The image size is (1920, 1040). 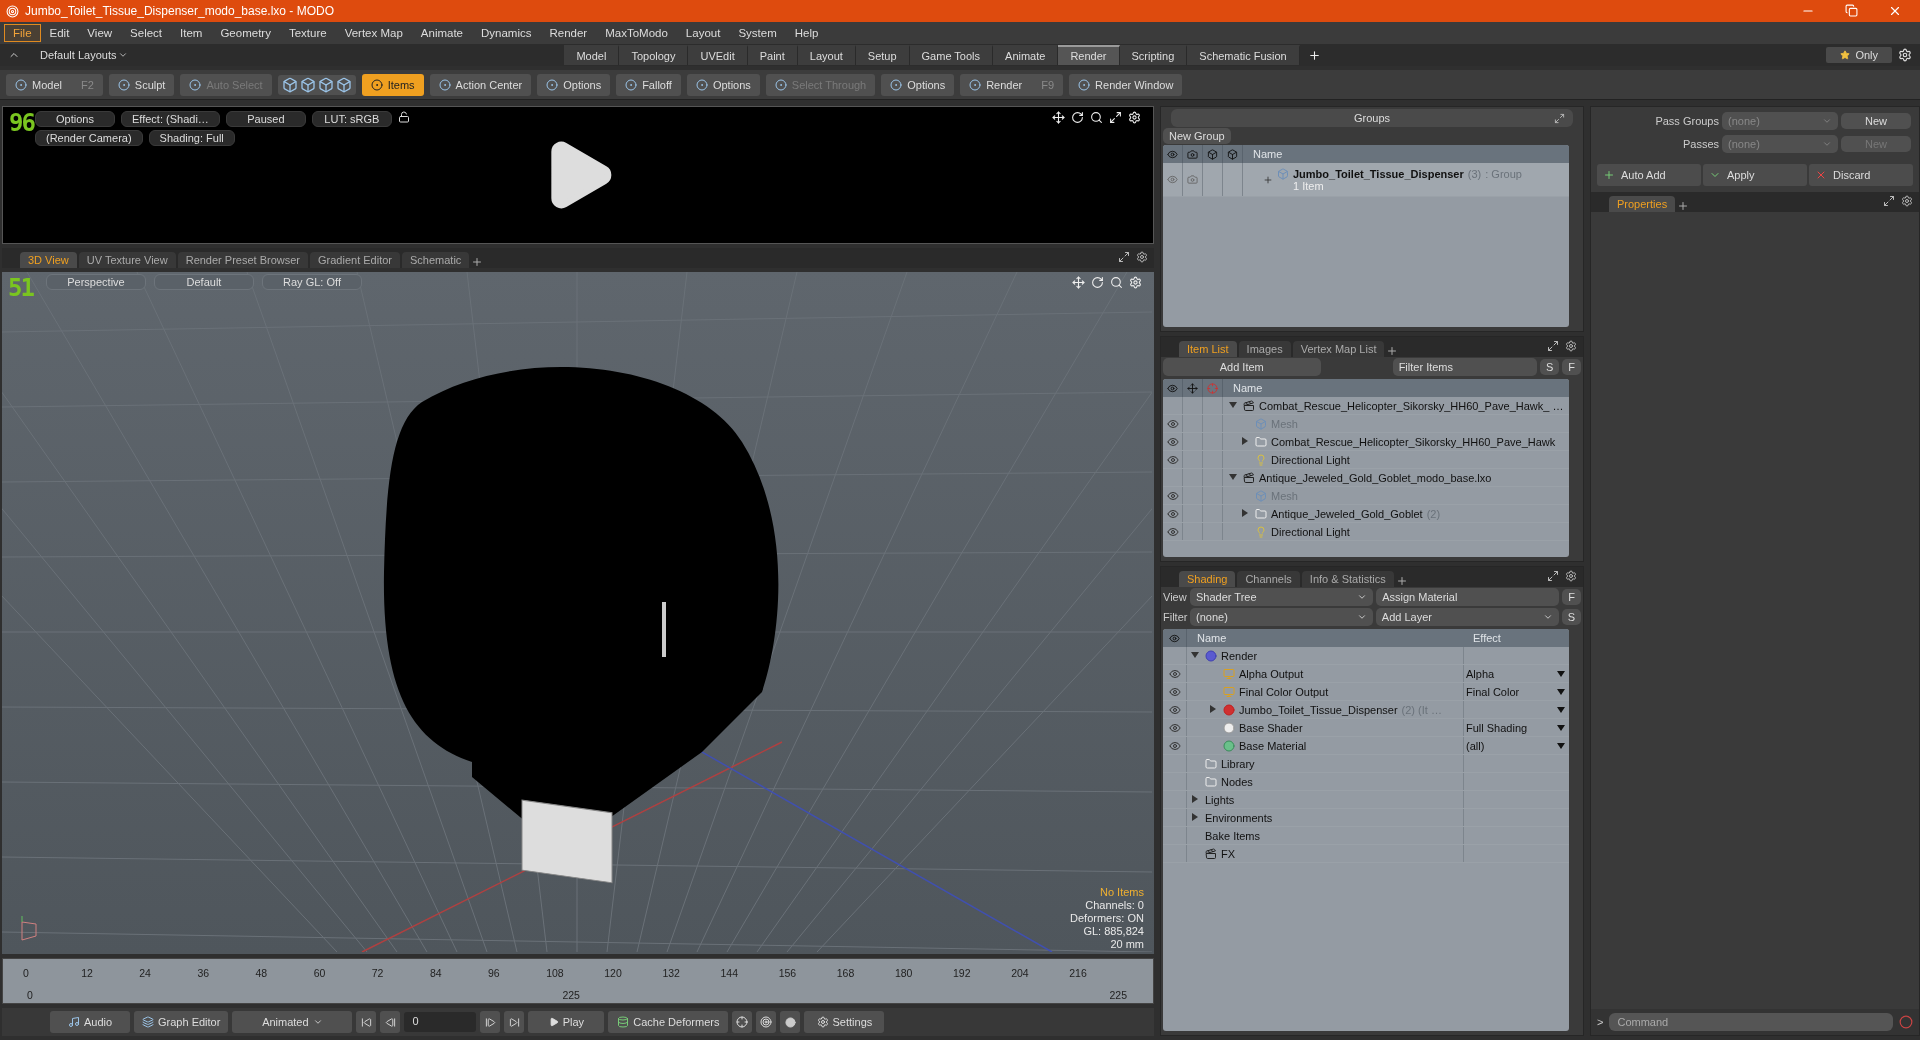 I want to click on shader-row: Render, so click(x=1366, y=656).